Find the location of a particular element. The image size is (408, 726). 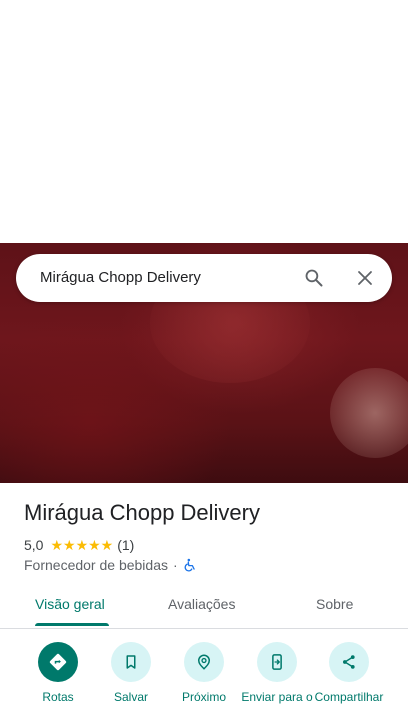

tab-reviews: Avaliações is located at coordinates (201, 604).